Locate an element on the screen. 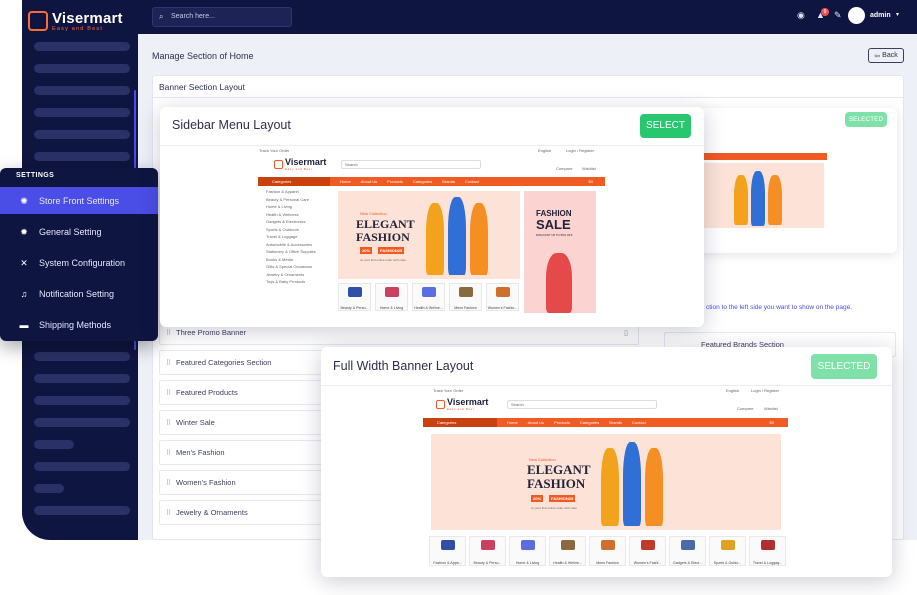 This screenshot has height=595, width=917. side-banner-line3: DISCOUNT UP TO 50% OFF is located at coordinates (554, 235).